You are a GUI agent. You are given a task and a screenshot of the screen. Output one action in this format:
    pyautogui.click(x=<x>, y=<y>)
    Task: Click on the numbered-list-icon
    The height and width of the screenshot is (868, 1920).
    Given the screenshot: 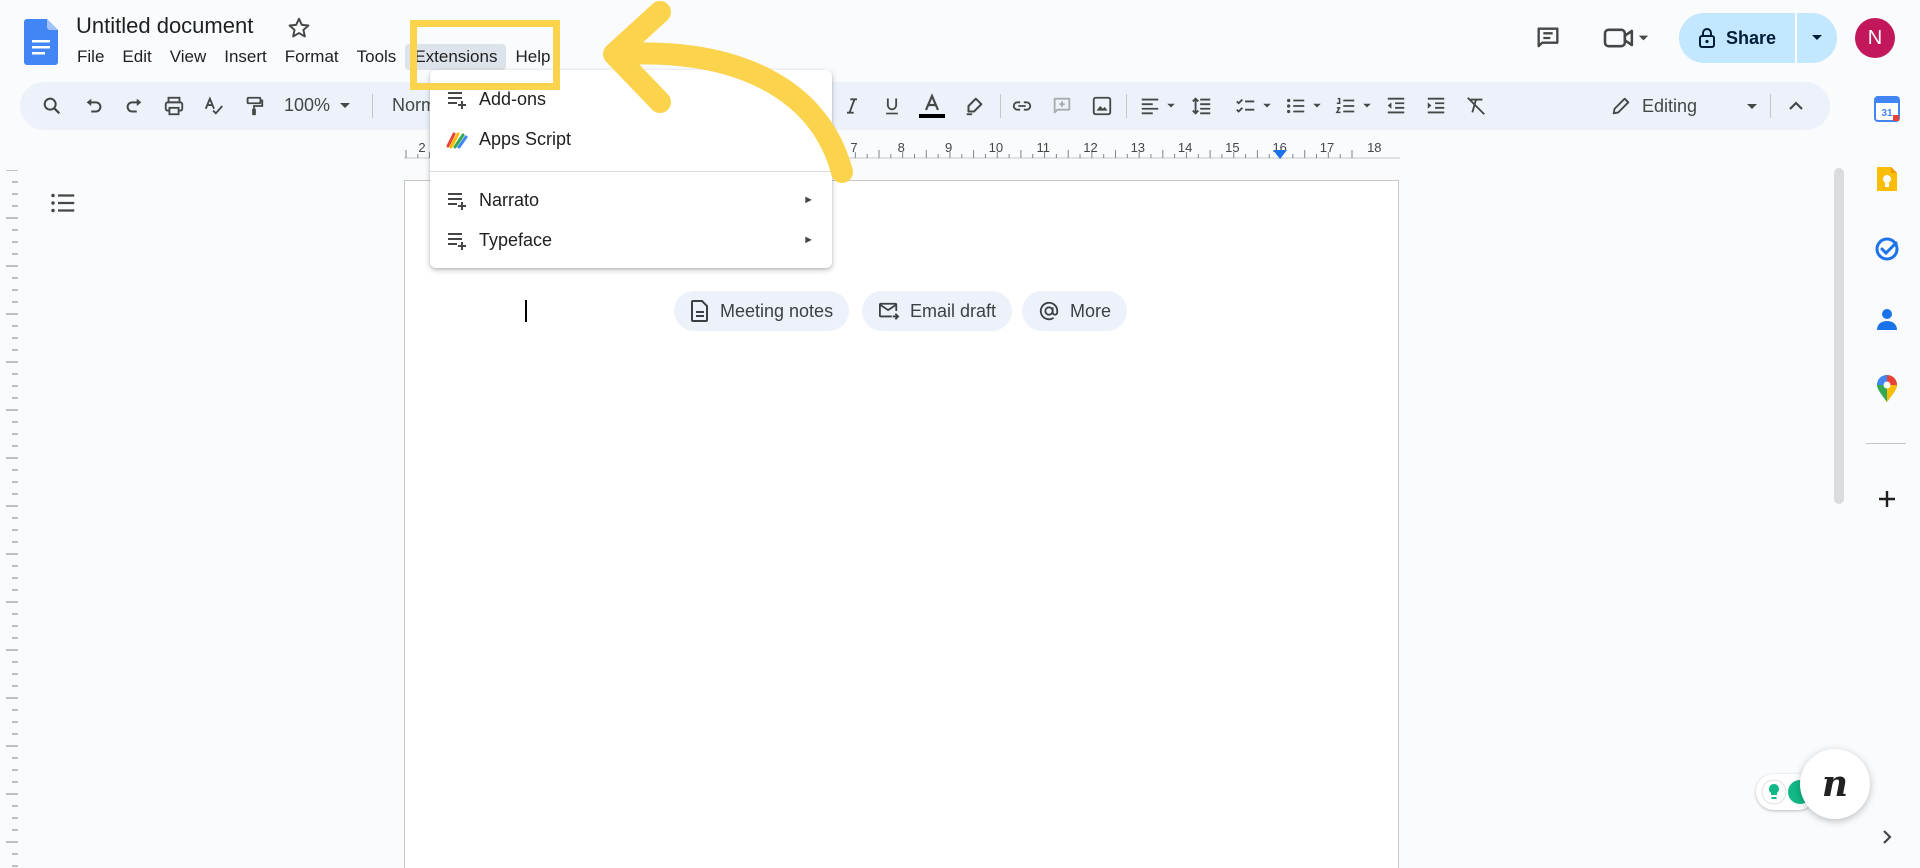 What is the action you would take?
    pyautogui.click(x=1346, y=106)
    